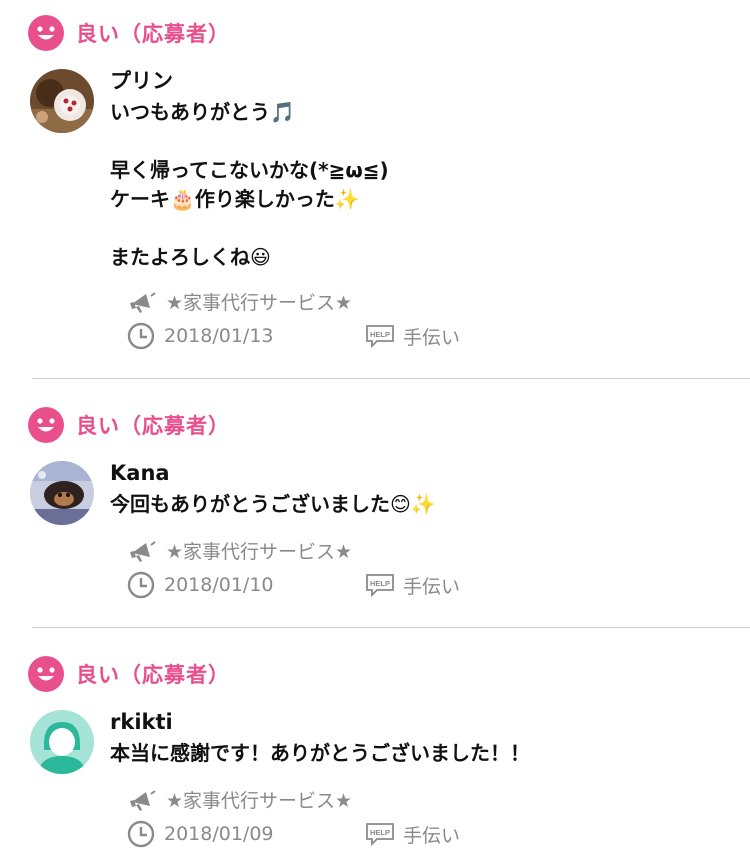 This screenshot has height=866, width=750. I want to click on review-date: 2018/01/13, so click(219, 336).